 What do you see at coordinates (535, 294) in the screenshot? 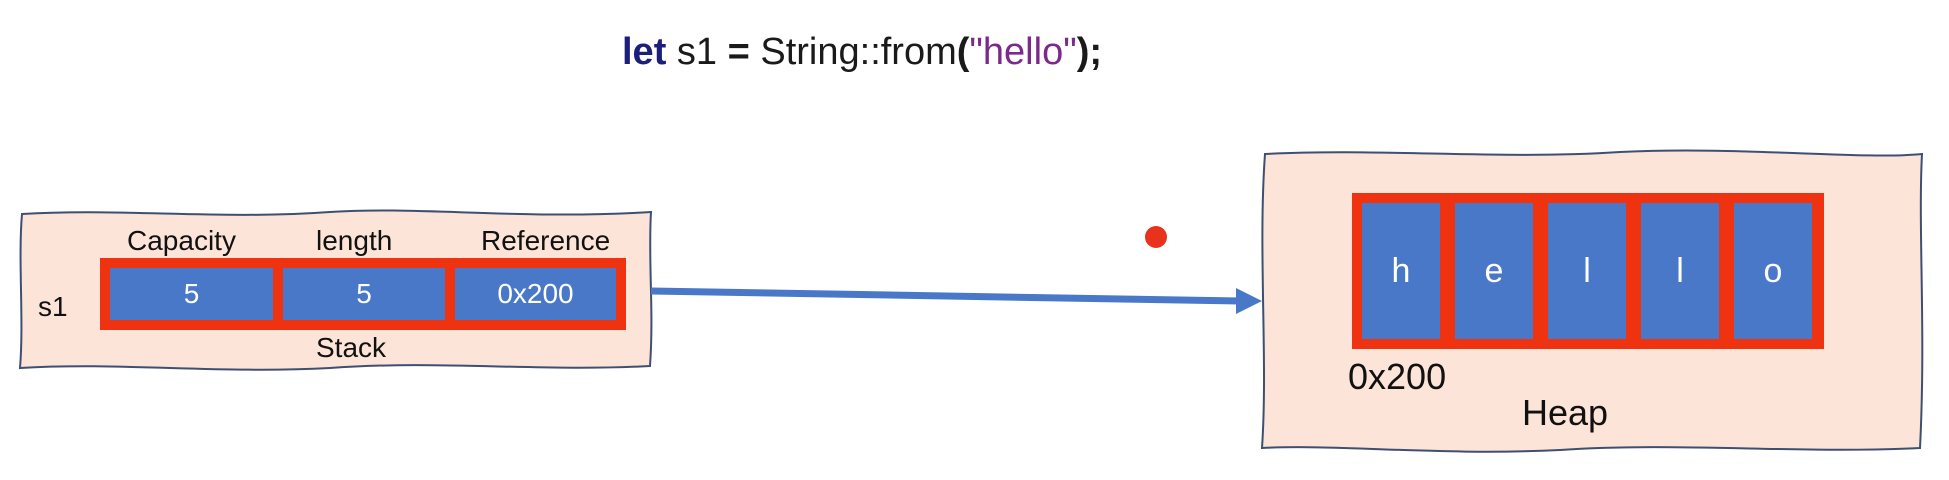
I see `stack-value-reference: 0x200` at bounding box center [535, 294].